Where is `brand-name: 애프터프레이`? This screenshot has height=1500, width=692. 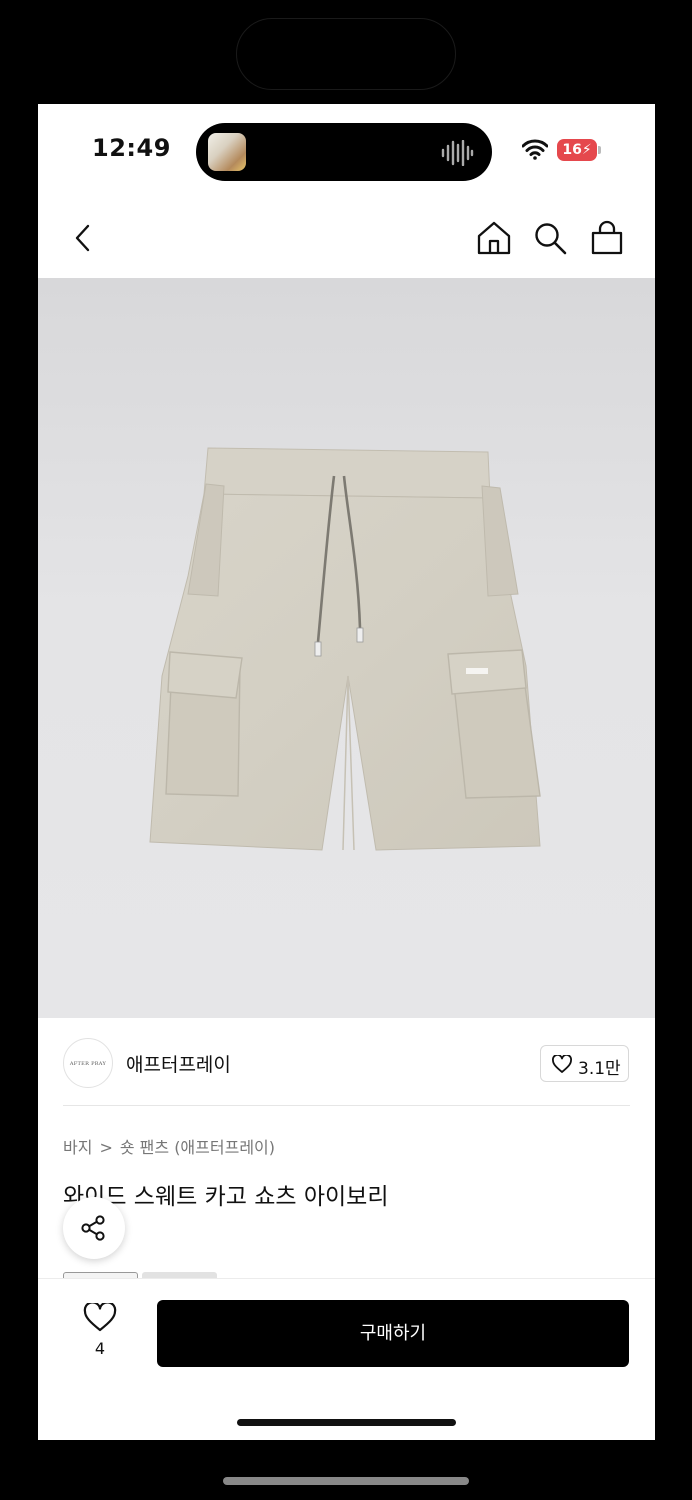 brand-name: 애프터프레이 is located at coordinates (178, 1063).